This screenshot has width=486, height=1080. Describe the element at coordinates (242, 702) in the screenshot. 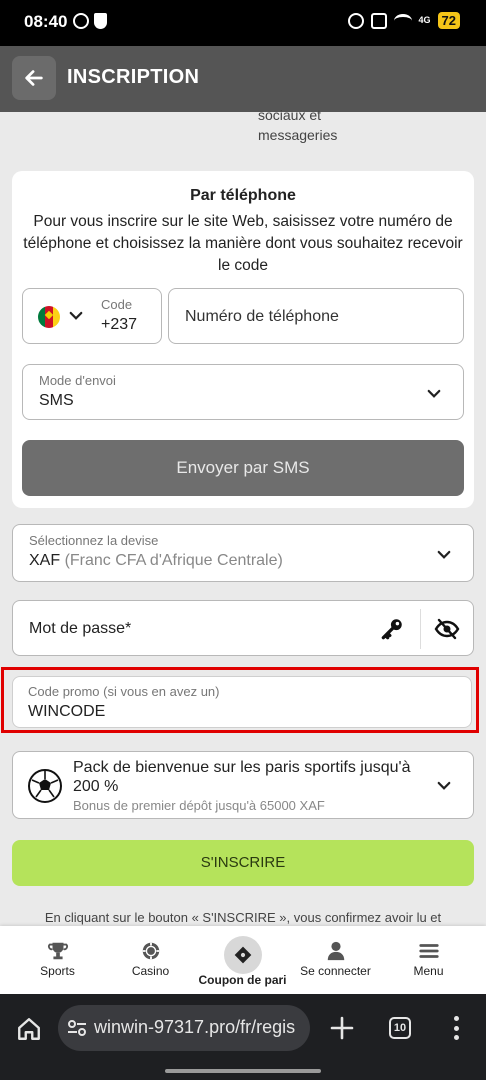

I see `promo-code-input: Code promo (si vous en avez un) WINCODE` at that location.